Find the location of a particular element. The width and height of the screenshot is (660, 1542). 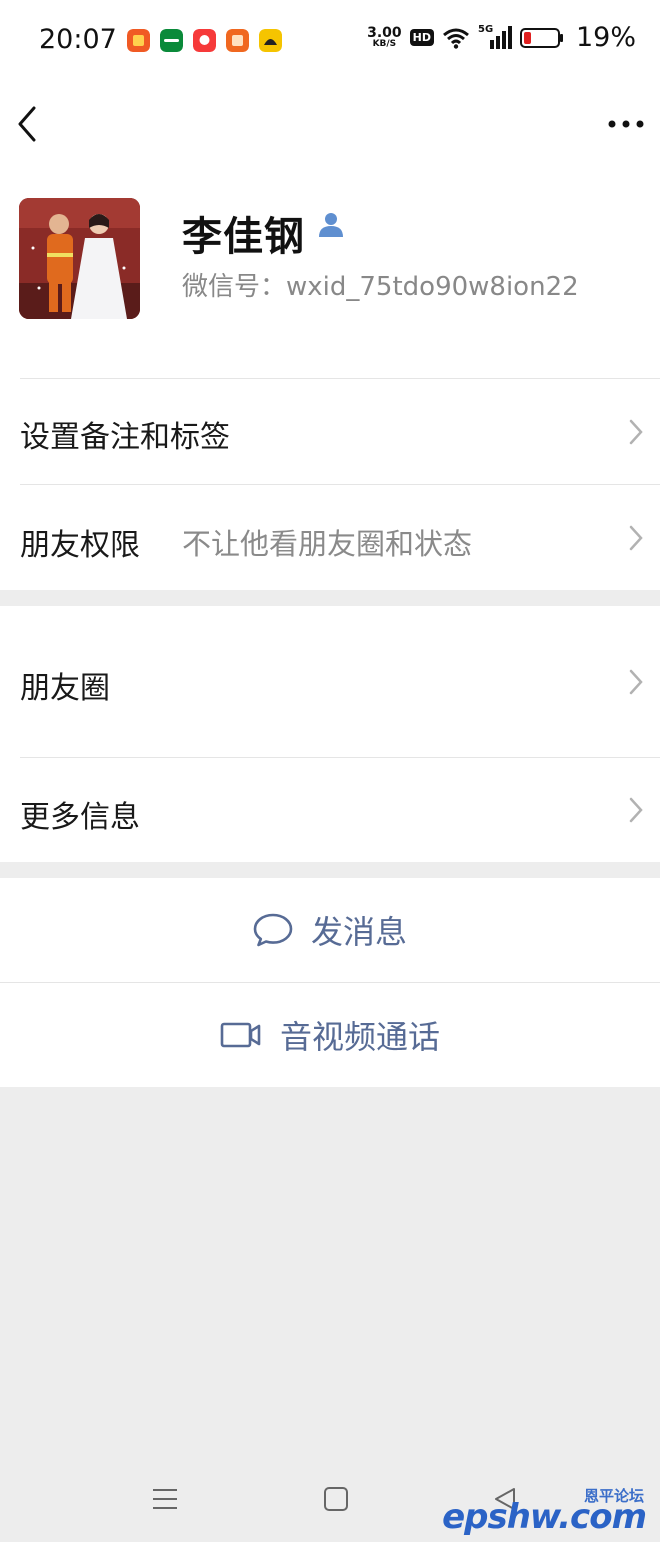

battery-percent: 19% is located at coordinates (605, 37).